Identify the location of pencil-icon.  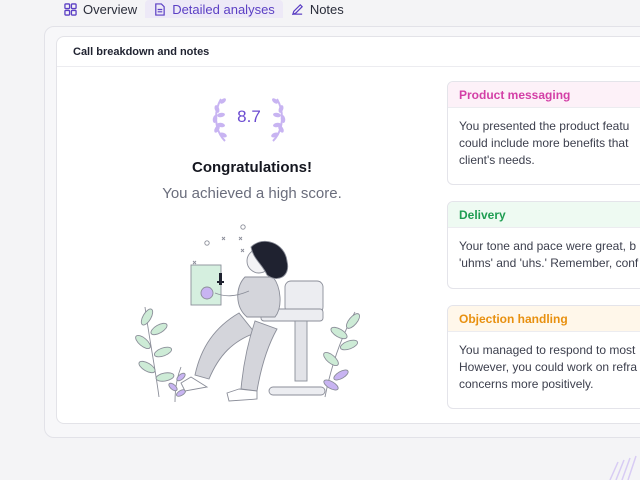
(297, 9).